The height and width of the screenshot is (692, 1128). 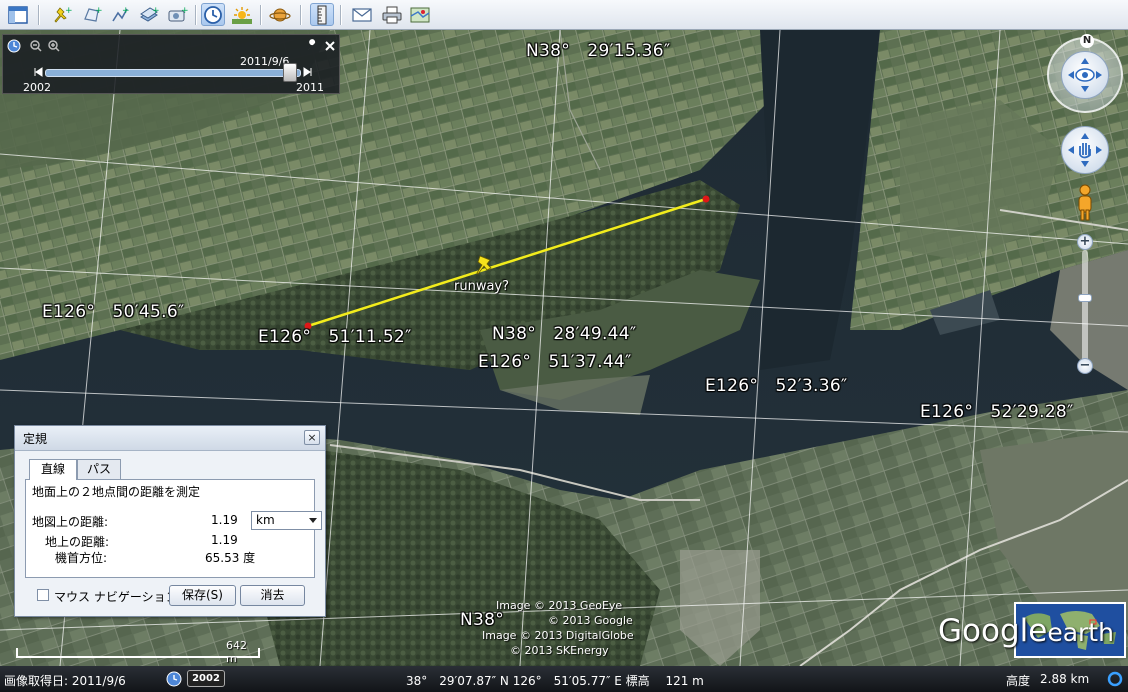 I want to click on imagery-credit: Image © 2013 GeoEye, so click(x=559, y=605).